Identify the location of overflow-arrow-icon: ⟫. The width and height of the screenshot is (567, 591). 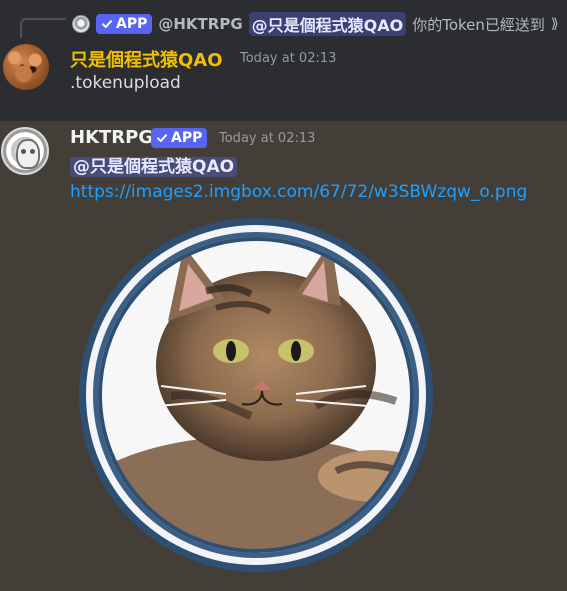
(554, 24).